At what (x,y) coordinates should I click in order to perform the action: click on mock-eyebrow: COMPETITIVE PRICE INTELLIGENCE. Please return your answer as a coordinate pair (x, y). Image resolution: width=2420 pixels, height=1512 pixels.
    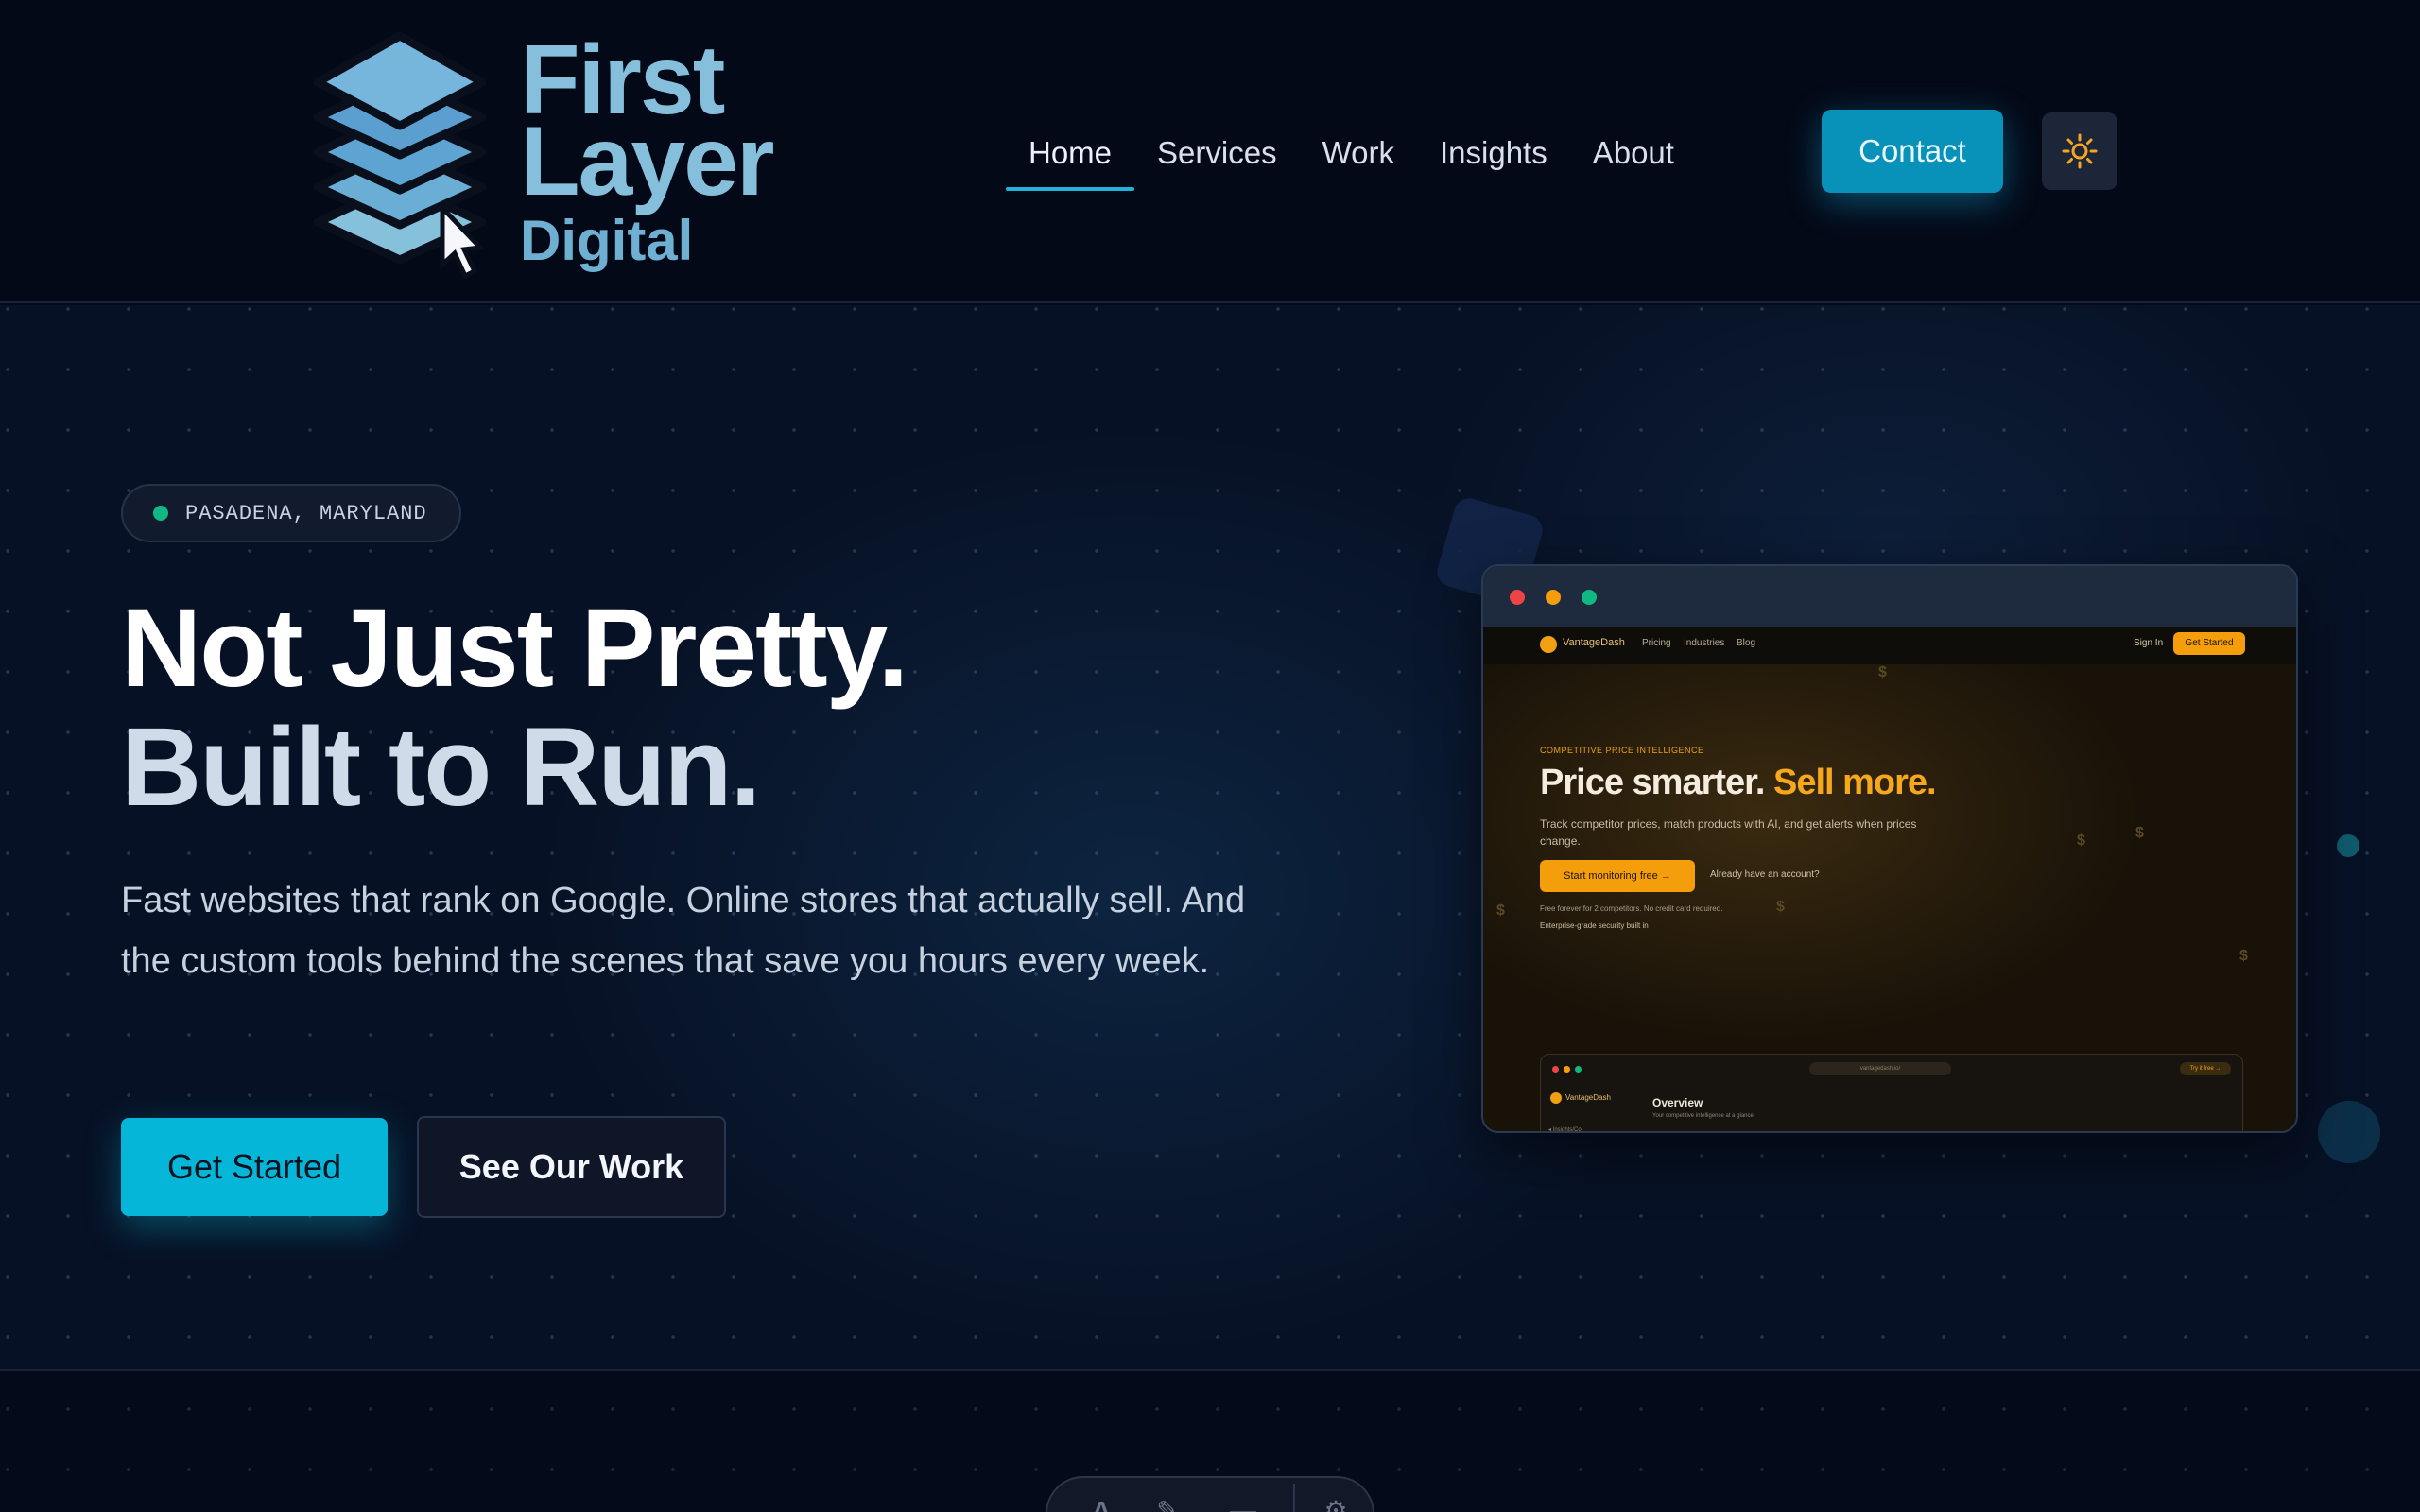
    Looking at the image, I should click on (1622, 750).